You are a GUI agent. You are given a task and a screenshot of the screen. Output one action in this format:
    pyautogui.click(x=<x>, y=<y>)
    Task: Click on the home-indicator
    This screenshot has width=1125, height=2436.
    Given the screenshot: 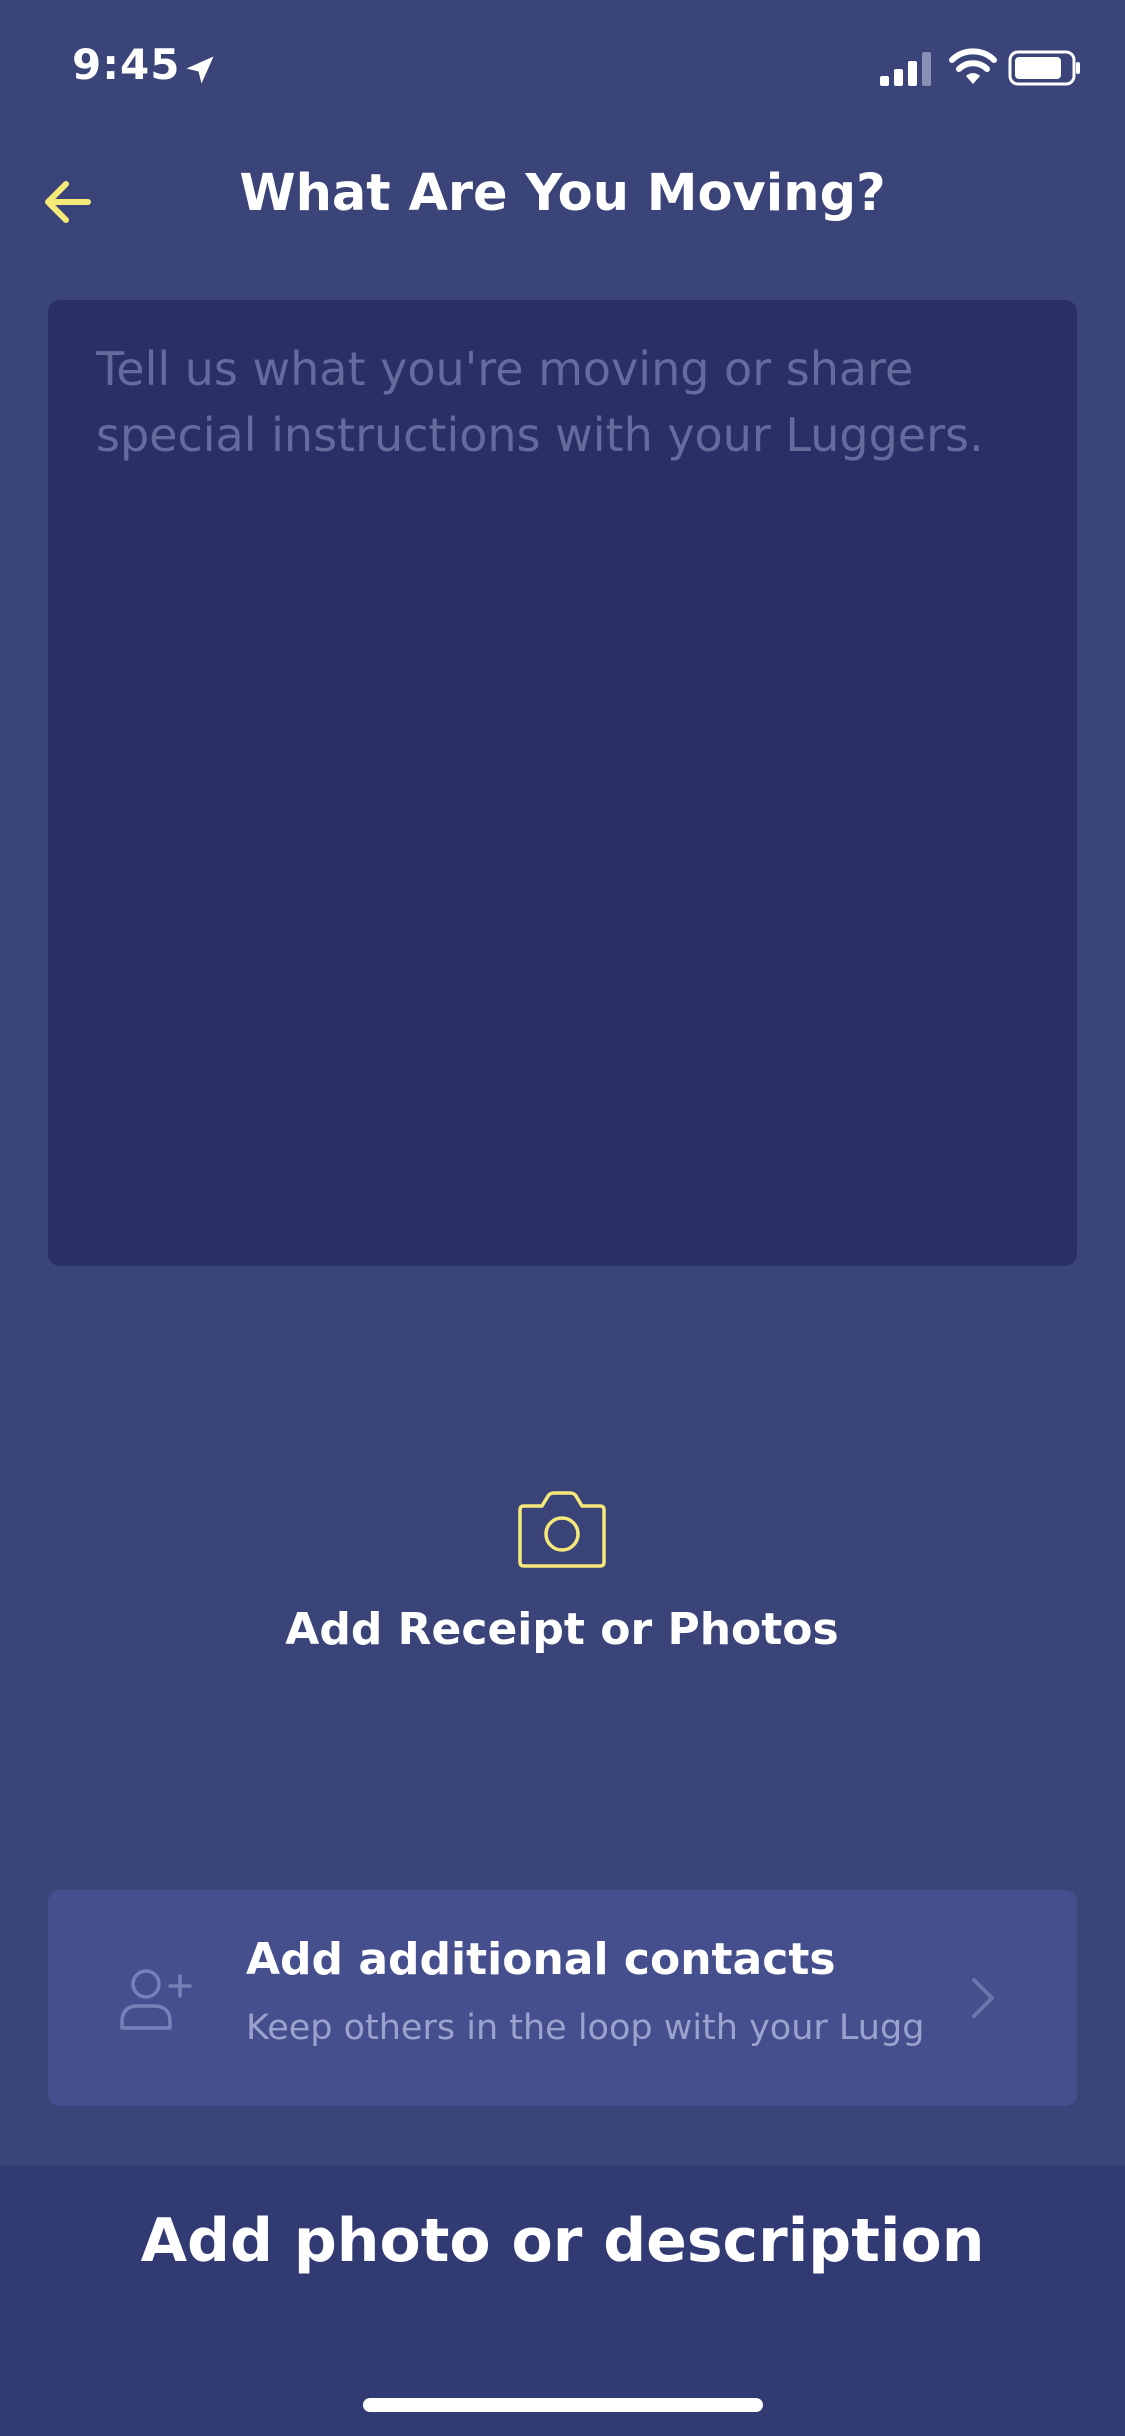 What is the action you would take?
    pyautogui.click(x=563, y=2405)
    